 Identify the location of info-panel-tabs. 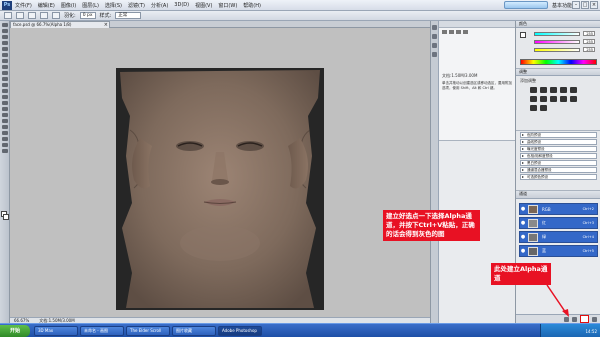
(477, 24).